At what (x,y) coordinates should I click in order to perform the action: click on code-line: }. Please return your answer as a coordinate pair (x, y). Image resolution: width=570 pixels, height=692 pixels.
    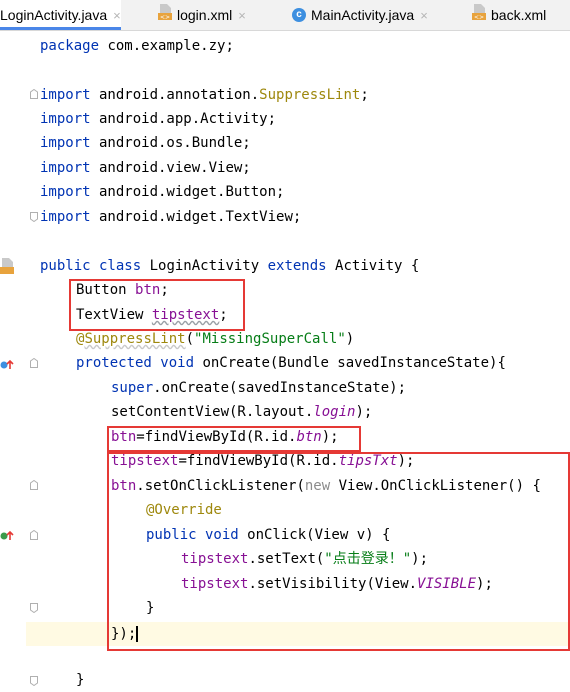
    Looking at the image, I should click on (80, 680).